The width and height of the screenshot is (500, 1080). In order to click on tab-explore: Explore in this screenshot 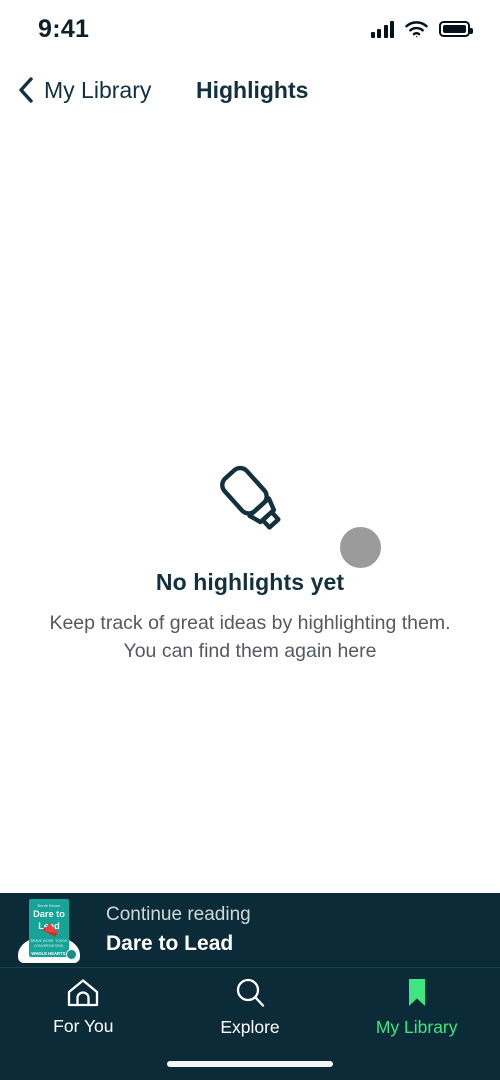, I will do `click(250, 1004)`.